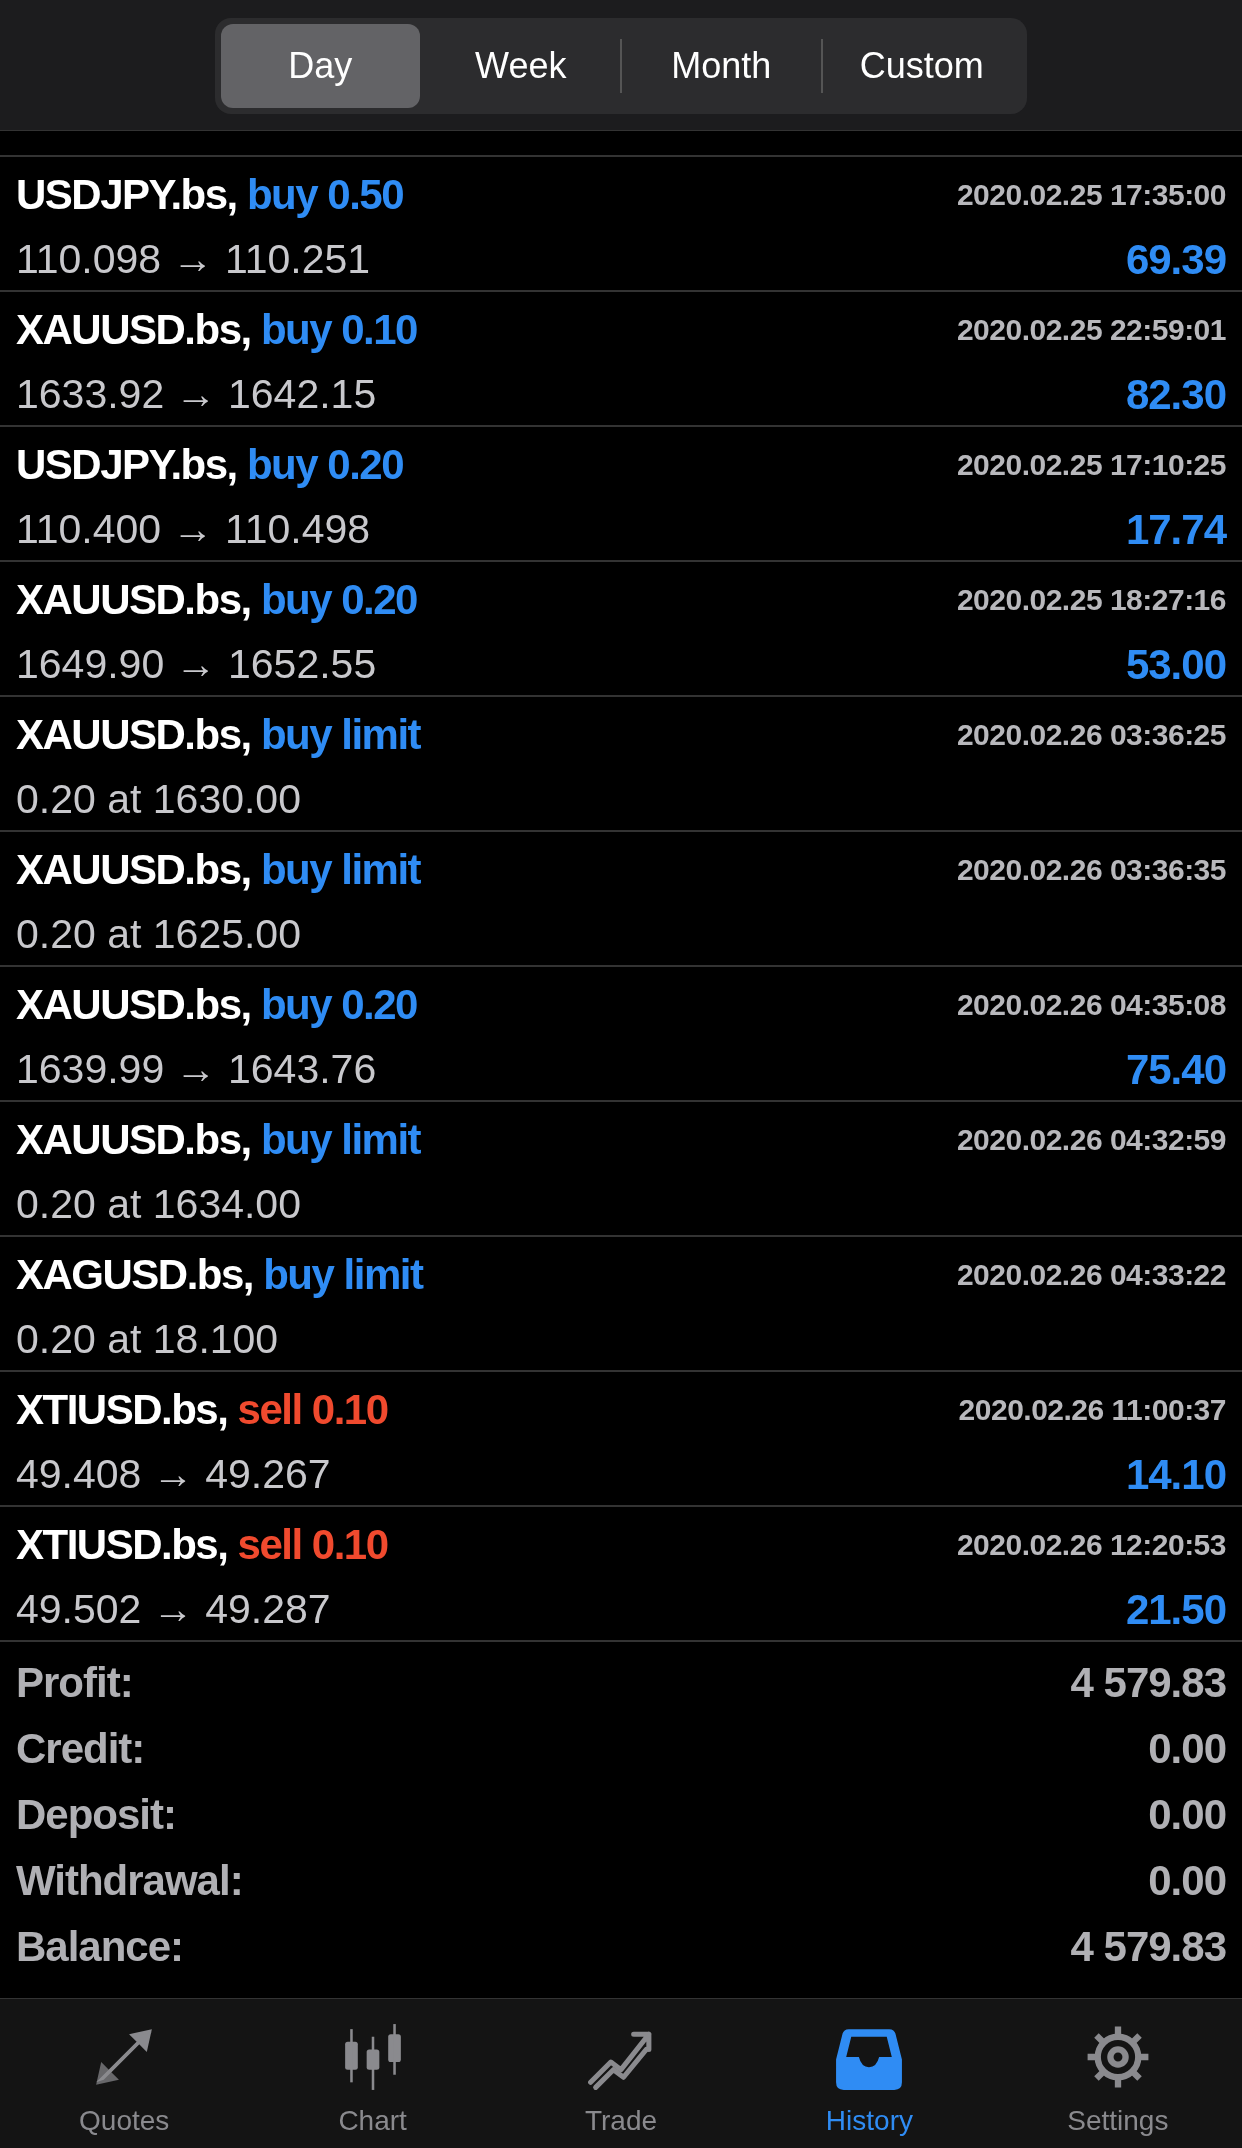 This screenshot has height=2148, width=1242. Describe the element at coordinates (1175, 529) in the screenshot. I see `trade-profit: 17.74` at that location.